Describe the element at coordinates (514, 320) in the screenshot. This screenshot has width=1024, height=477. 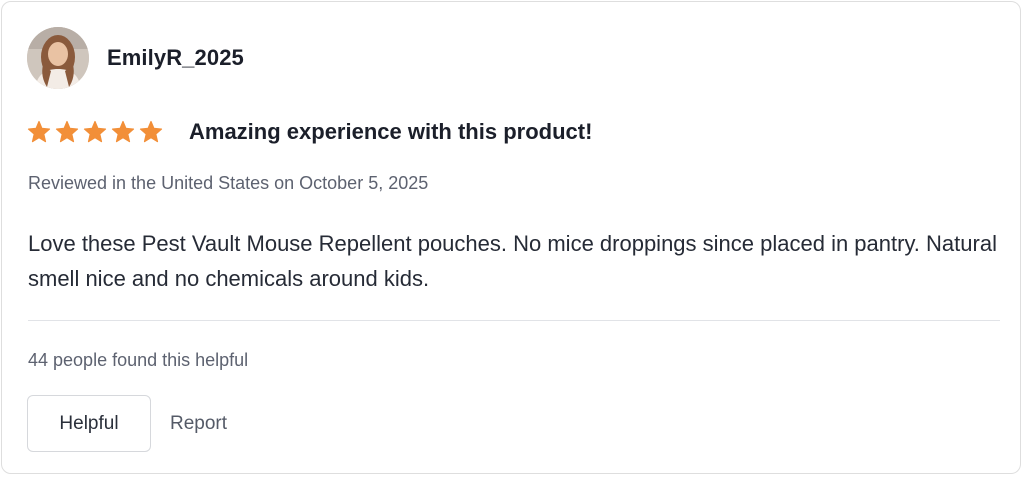
I see `divider` at that location.